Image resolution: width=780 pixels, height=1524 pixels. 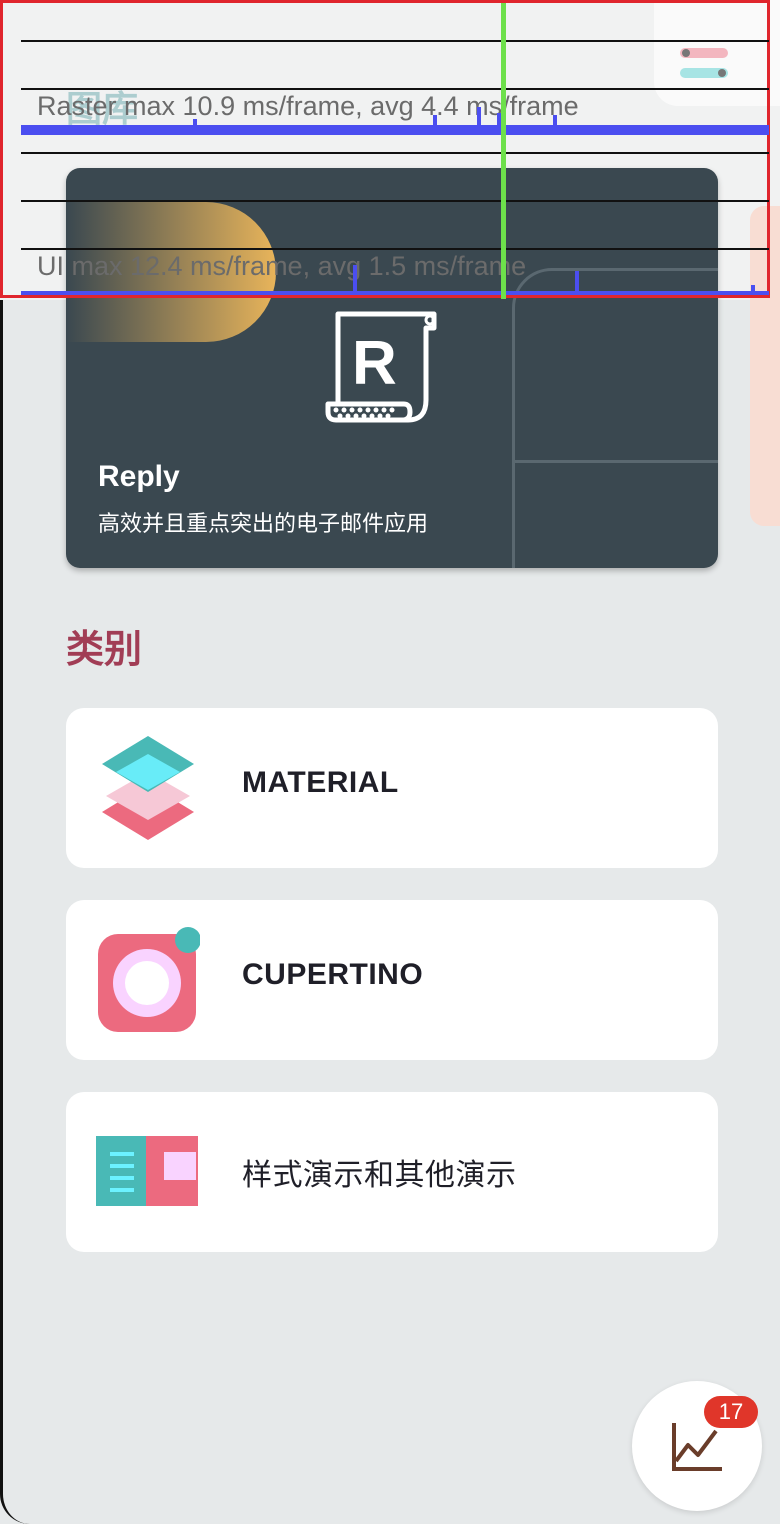 I want to click on settings-toggle-icon, so click(x=704, y=63).